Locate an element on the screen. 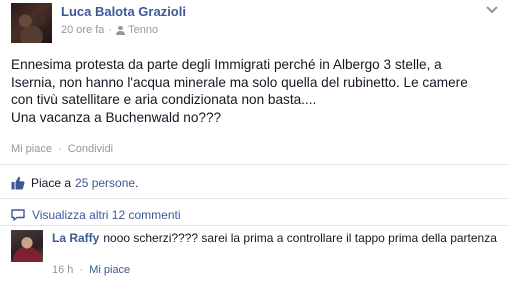 The height and width of the screenshot is (286, 509). post-meta: 20 ore fa · Tenno is located at coordinates (109, 30).